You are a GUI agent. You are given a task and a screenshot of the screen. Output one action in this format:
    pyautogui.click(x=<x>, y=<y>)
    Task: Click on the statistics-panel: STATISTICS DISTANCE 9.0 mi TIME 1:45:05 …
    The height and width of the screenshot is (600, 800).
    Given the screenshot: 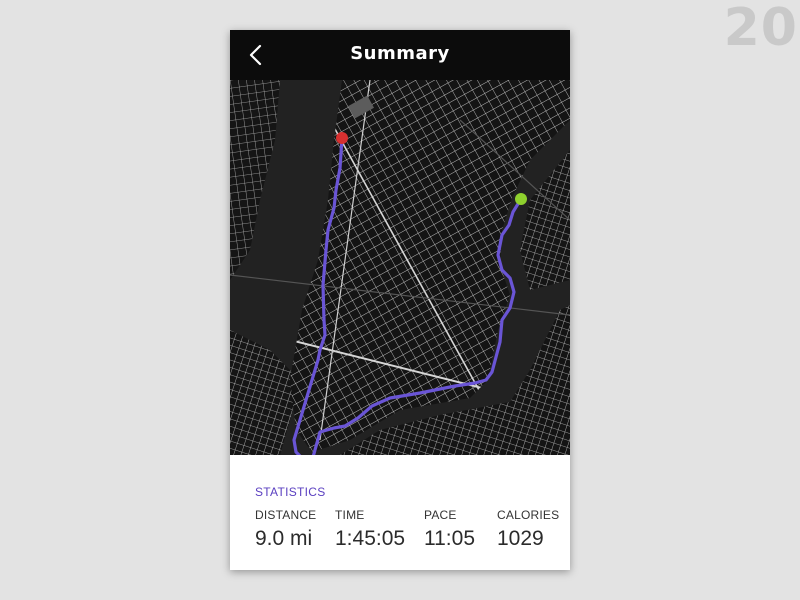 What is the action you would take?
    pyautogui.click(x=400, y=512)
    